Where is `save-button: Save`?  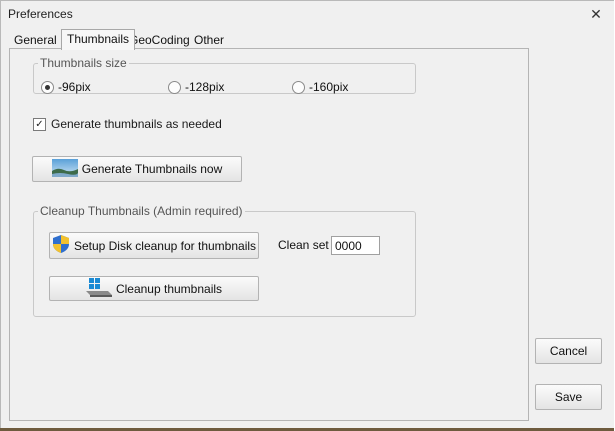 save-button: Save is located at coordinates (568, 397).